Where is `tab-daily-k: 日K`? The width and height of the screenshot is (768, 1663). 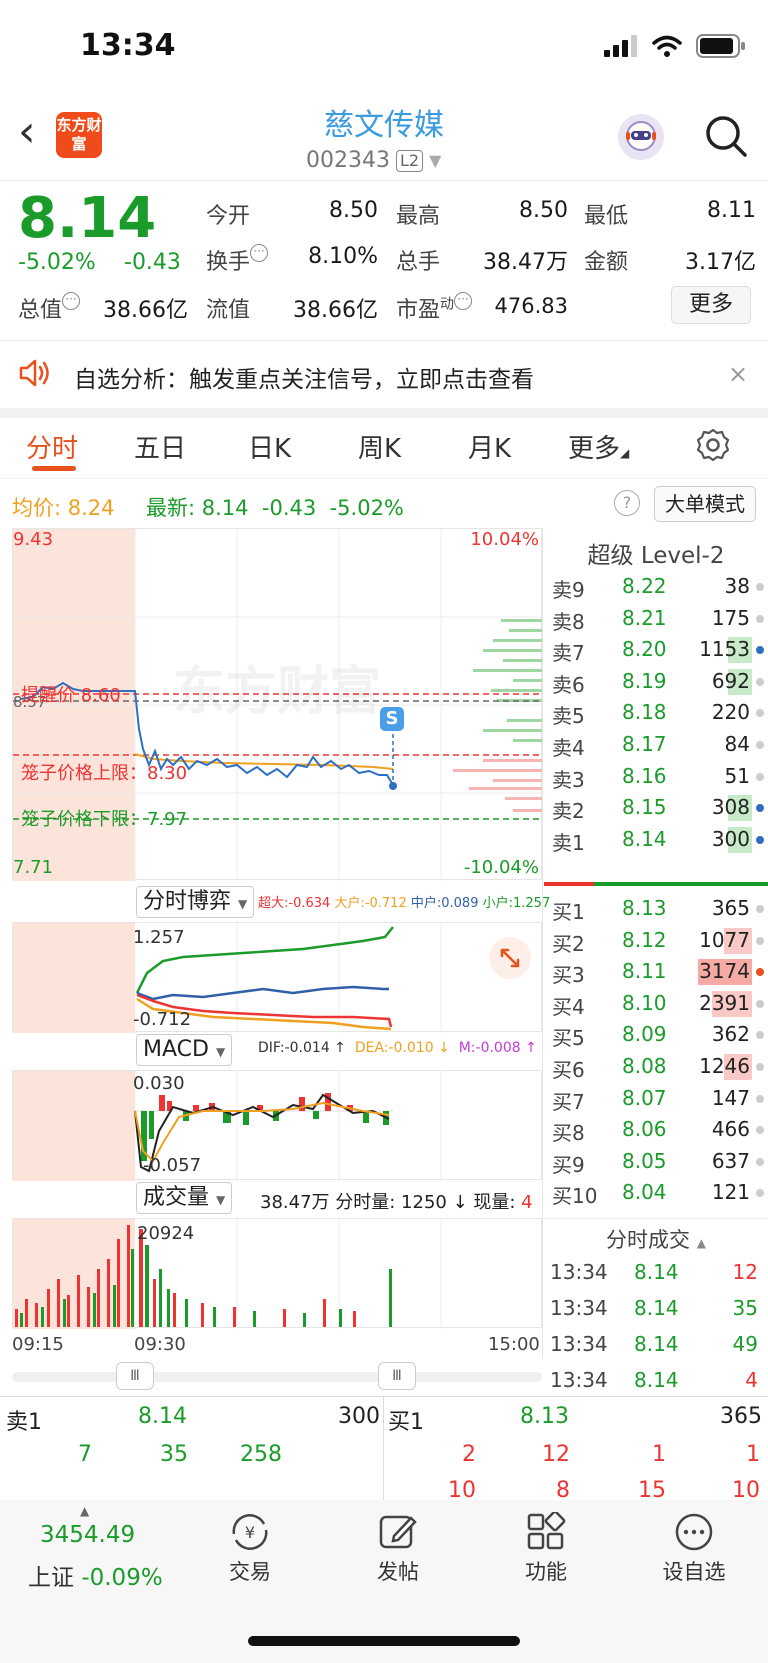 tab-daily-k: 日K is located at coordinates (269, 446).